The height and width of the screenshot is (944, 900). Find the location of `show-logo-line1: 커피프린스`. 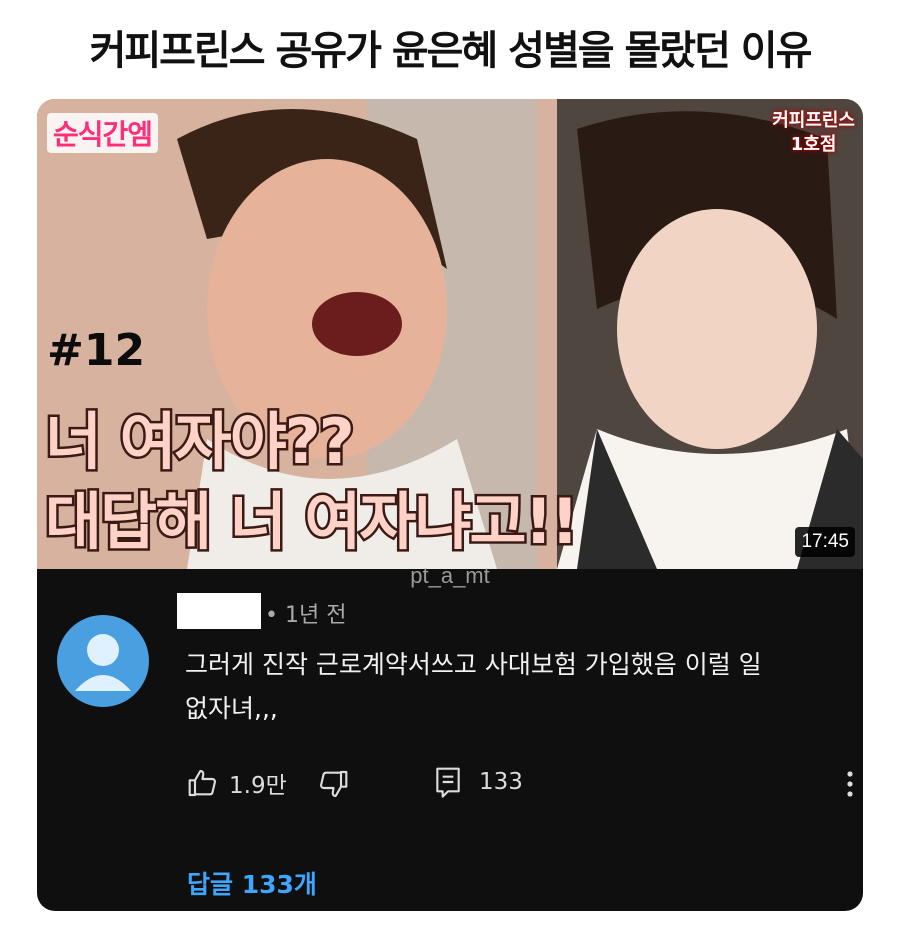

show-logo-line1: 커피프린스 is located at coordinates (813, 120).